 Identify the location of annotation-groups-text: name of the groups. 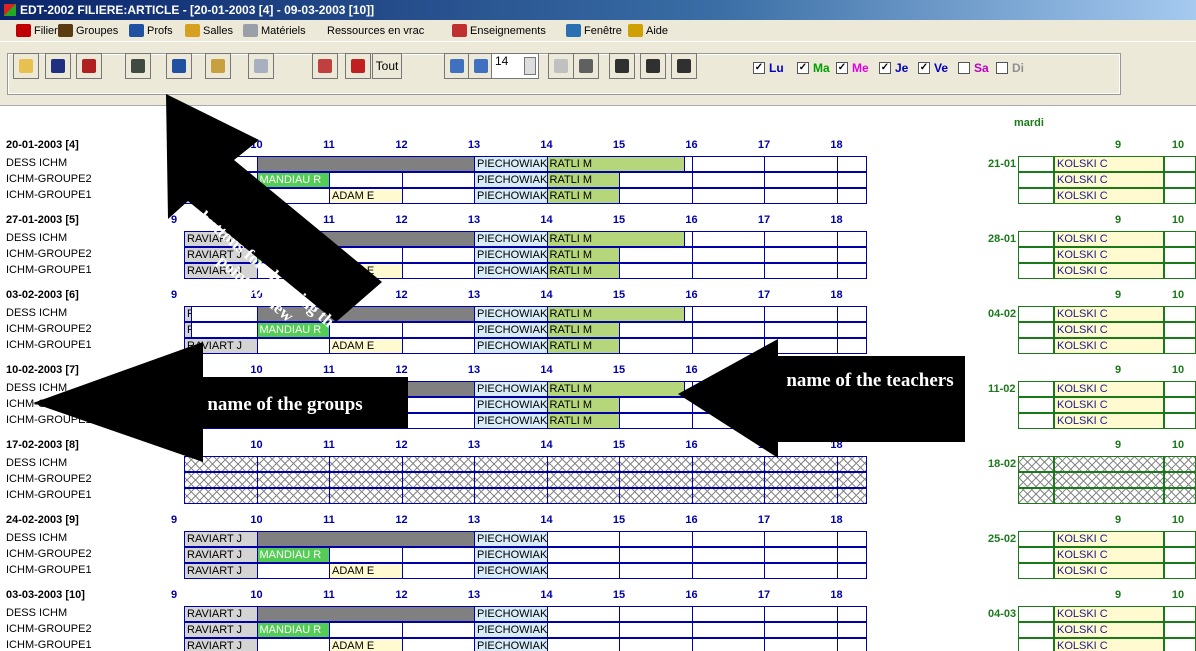
(285, 404).